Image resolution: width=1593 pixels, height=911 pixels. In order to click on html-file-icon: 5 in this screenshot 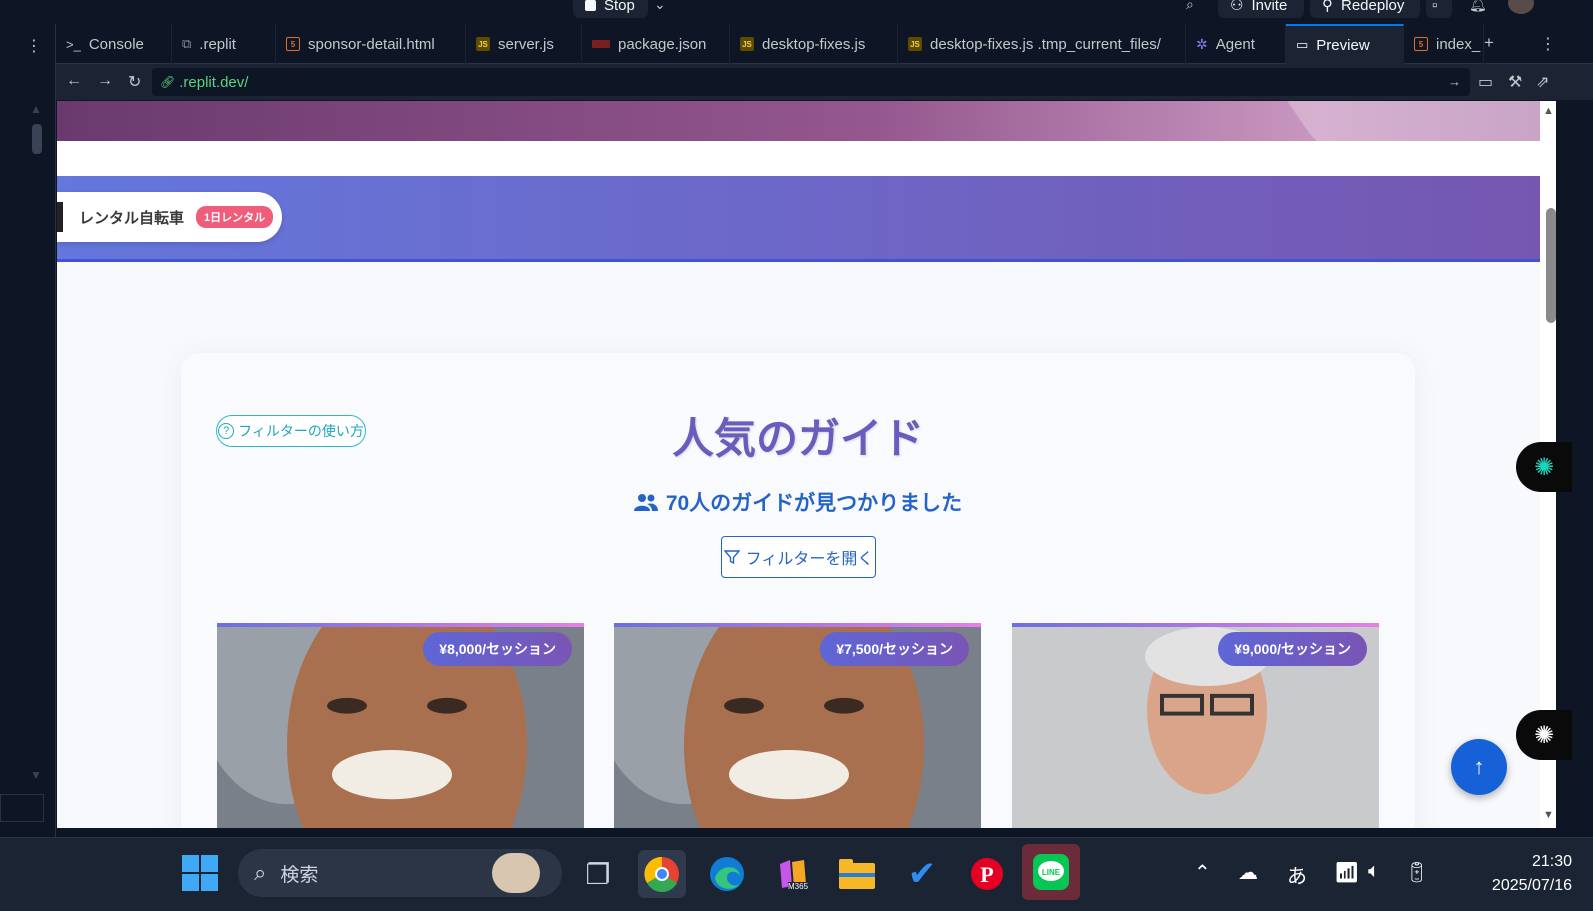, I will do `click(293, 44)`.